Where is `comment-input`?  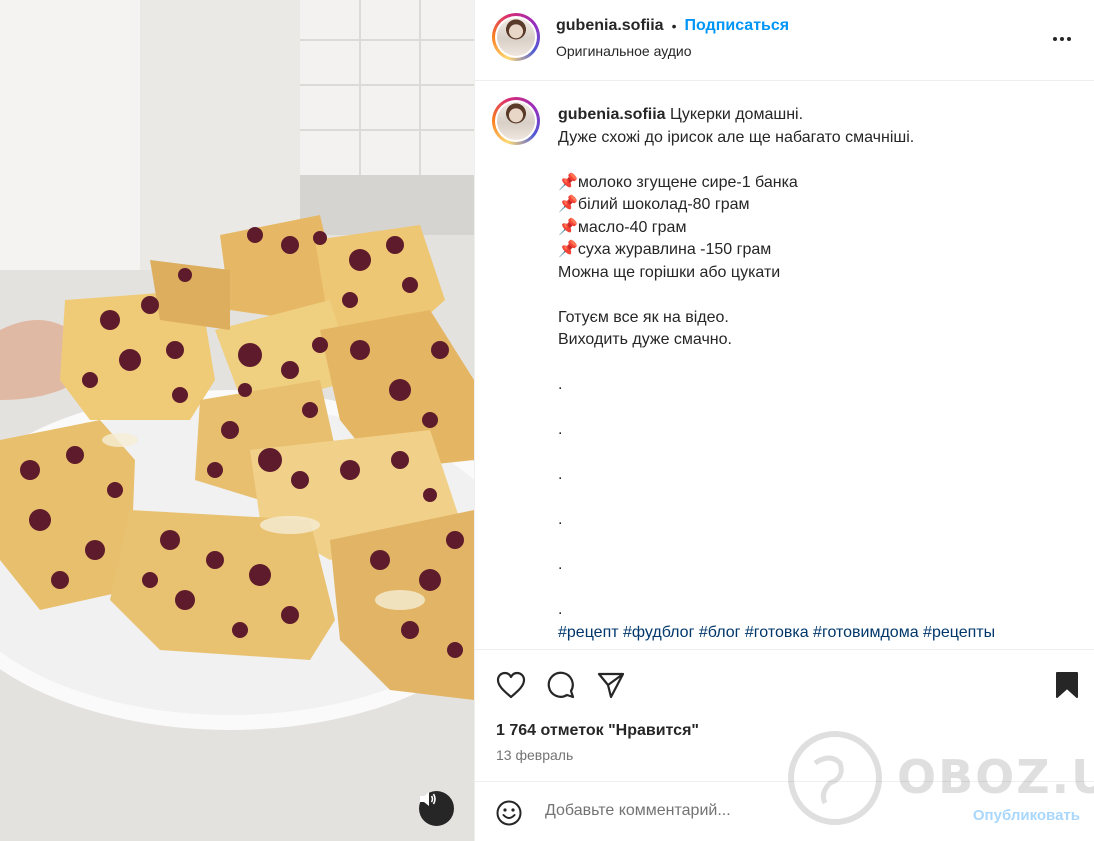
comment-input is located at coordinates (745, 811).